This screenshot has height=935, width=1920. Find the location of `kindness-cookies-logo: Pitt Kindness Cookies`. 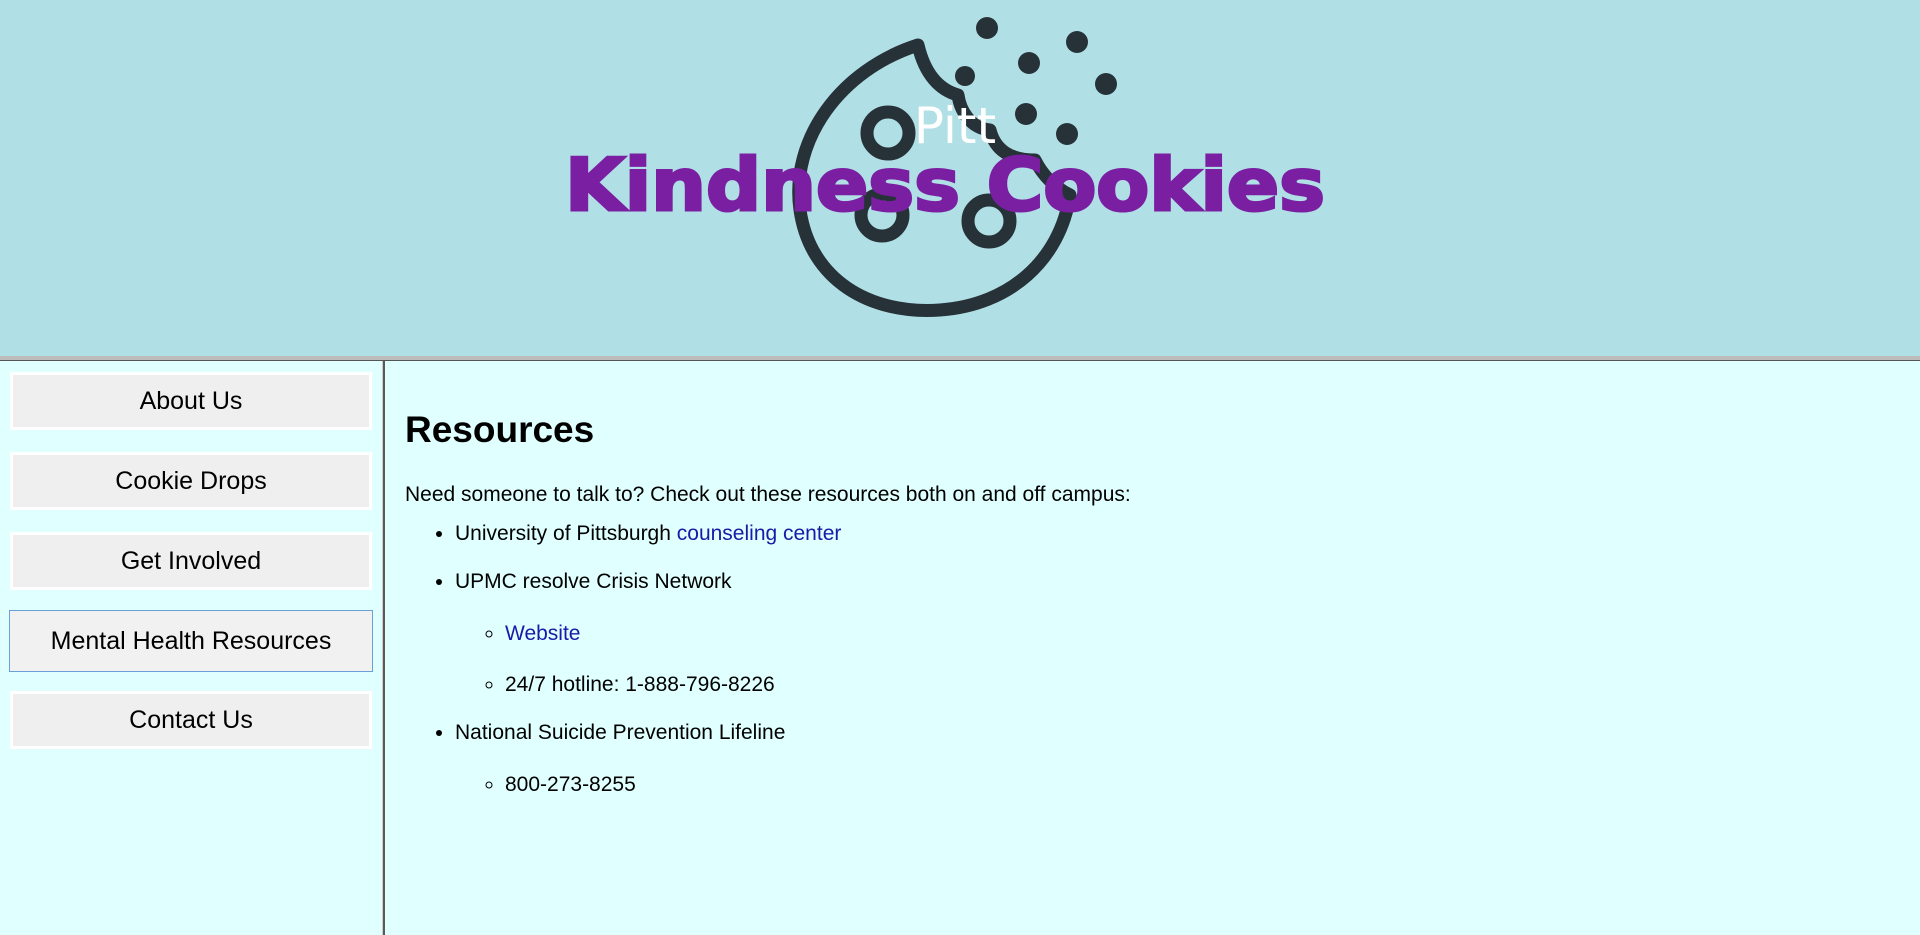

kindness-cookies-logo: Pitt Kindness Cookies is located at coordinates (945, 167).